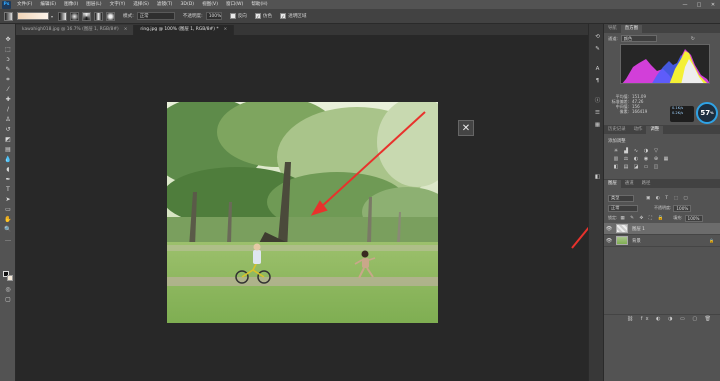 The width and height of the screenshot is (720, 381). Describe the element at coordinates (646, 167) in the screenshot. I see `gradient-map-icon: ▭` at that location.